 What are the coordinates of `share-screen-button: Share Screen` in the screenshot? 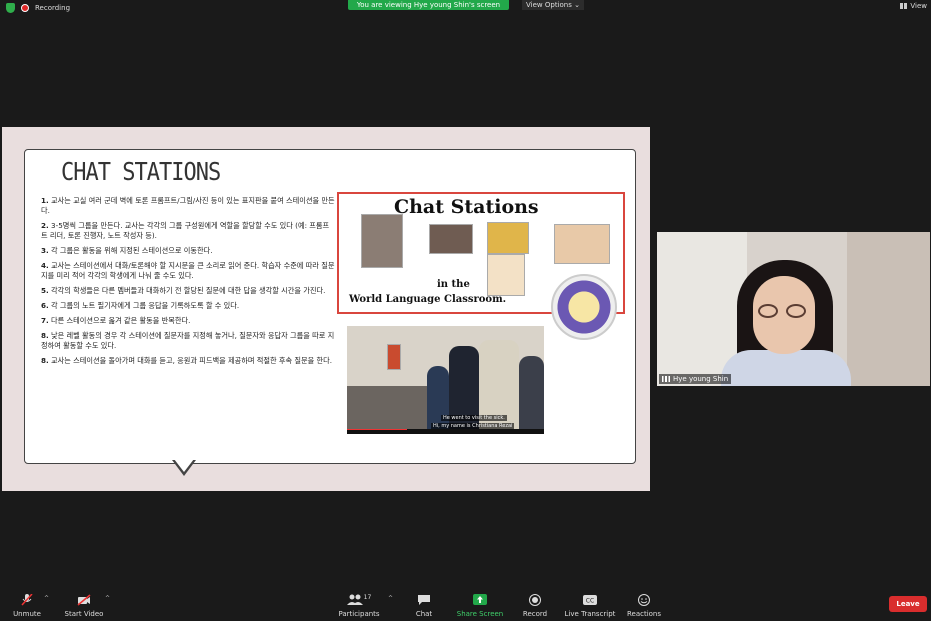 It's located at (480, 603).